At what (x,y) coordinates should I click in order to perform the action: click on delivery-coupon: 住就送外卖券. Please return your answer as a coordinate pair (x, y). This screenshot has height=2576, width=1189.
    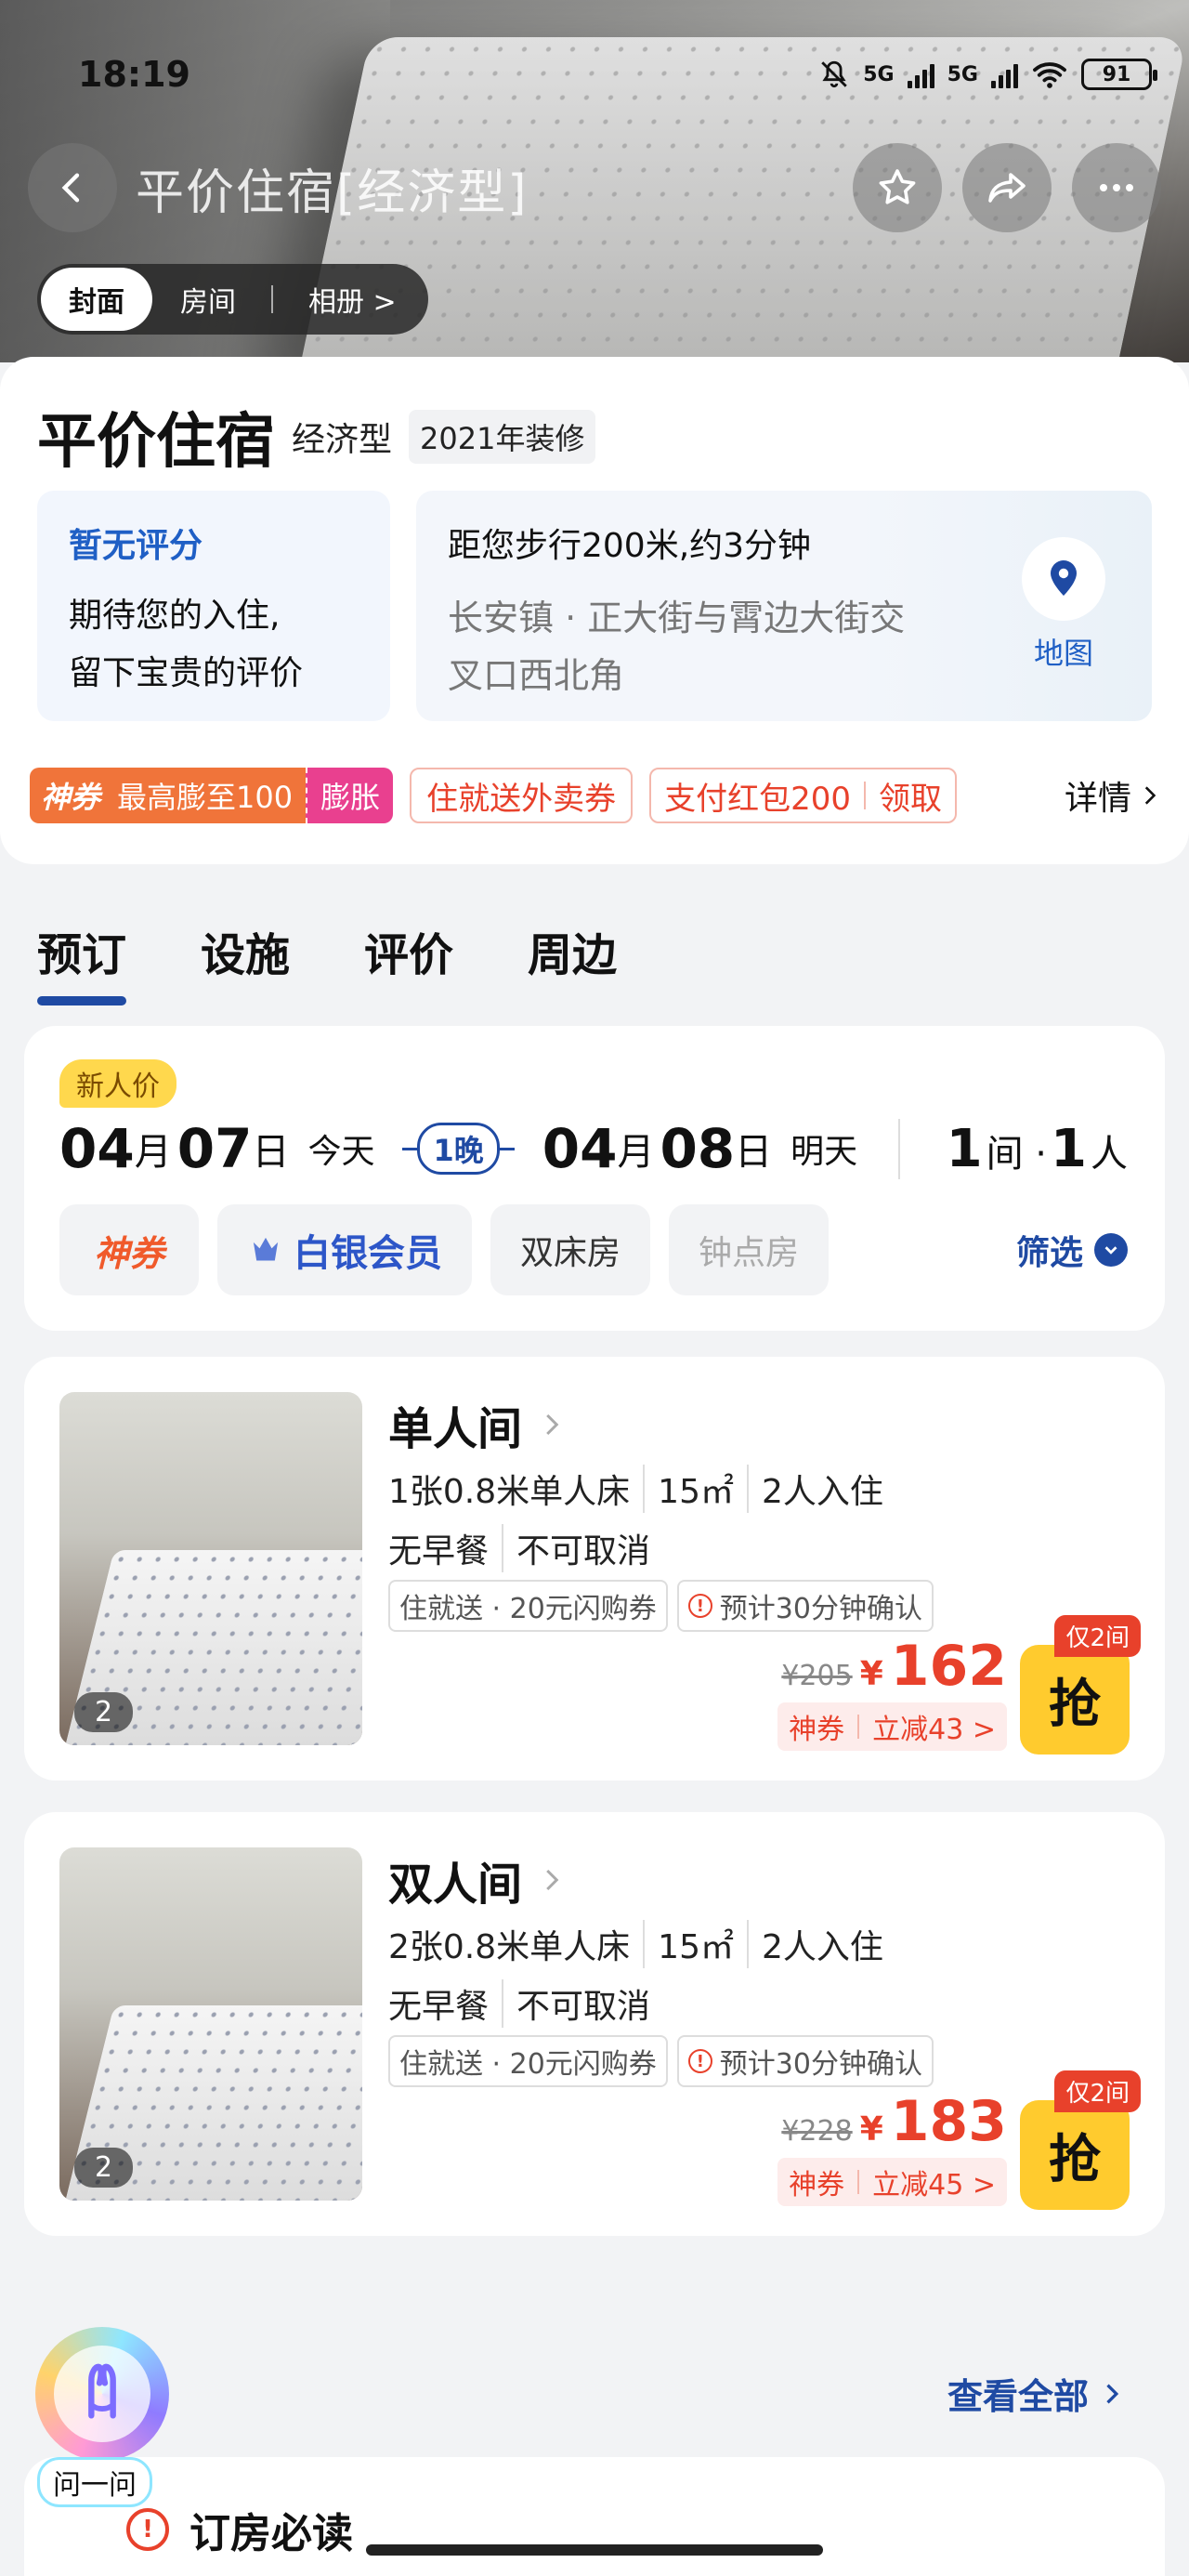
    Looking at the image, I should click on (522, 795).